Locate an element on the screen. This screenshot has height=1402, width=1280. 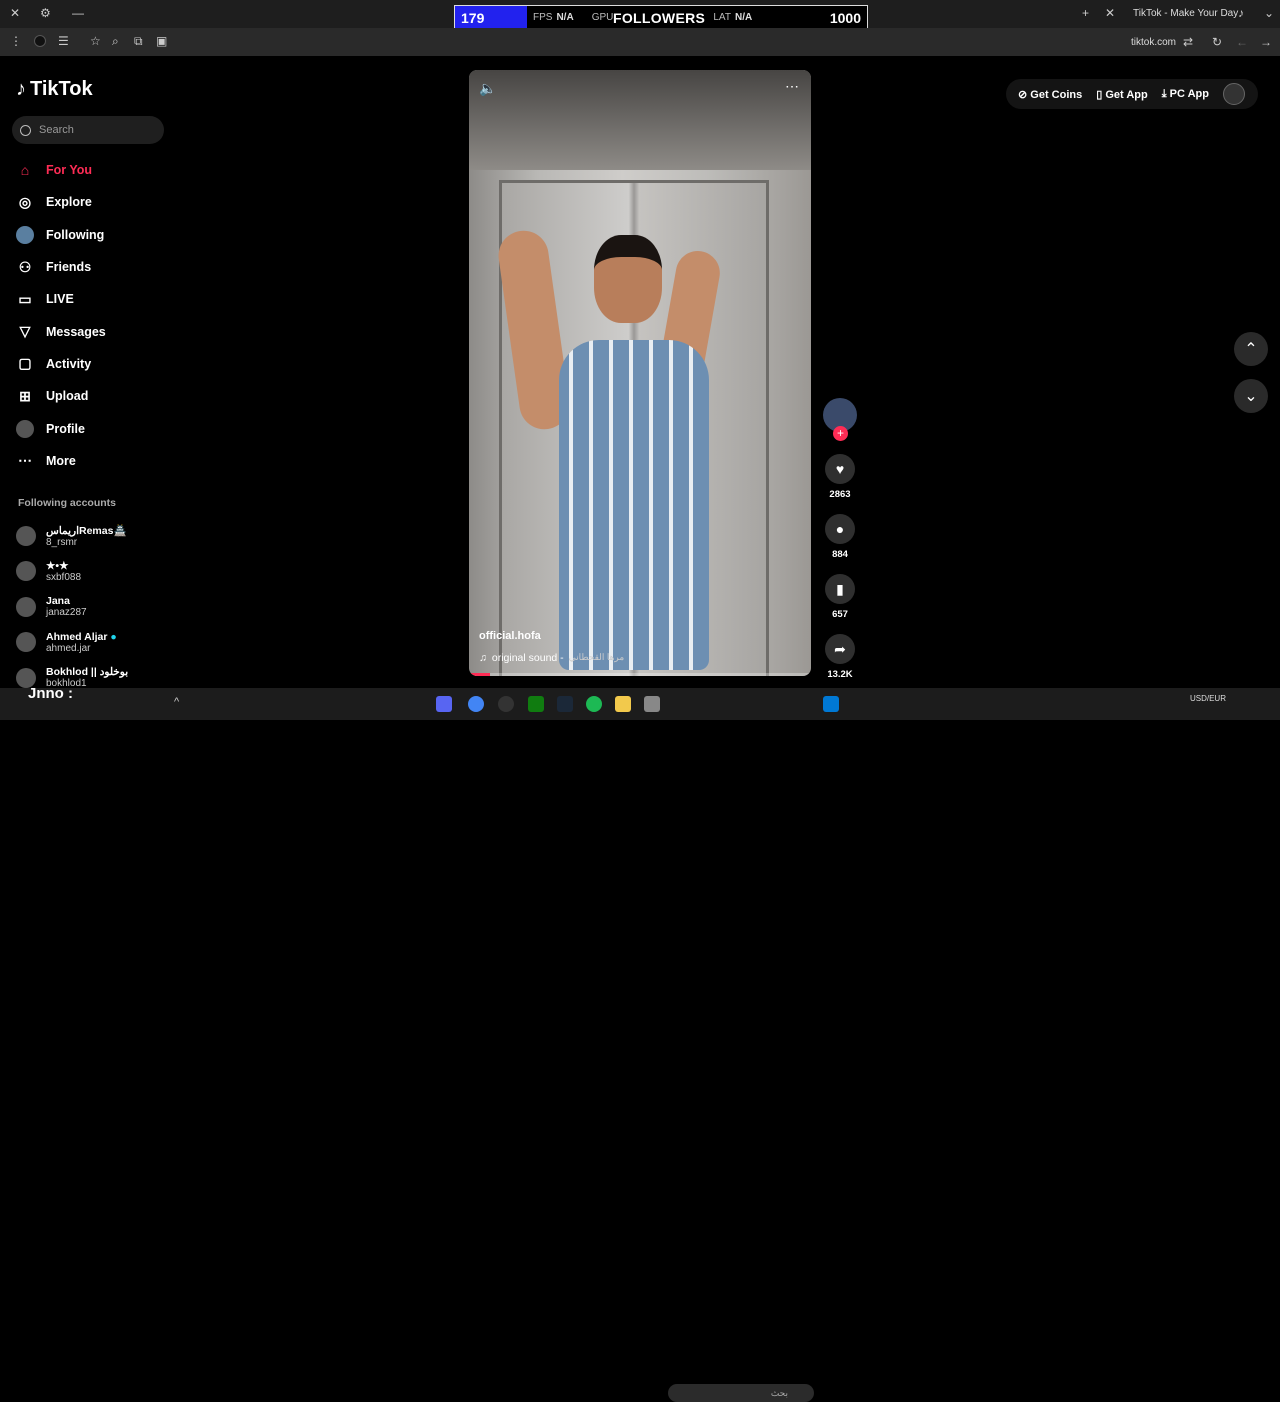
store-icon is located at coordinates (652, 704).